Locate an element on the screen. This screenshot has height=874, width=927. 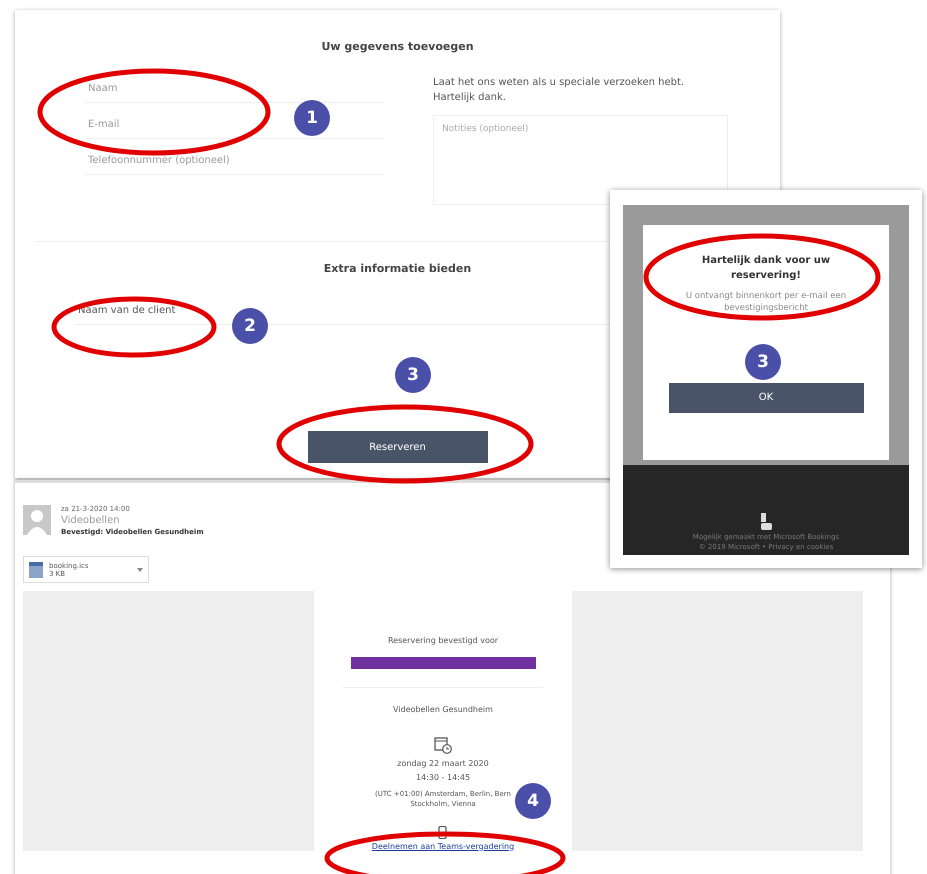
appointment-date: zondag 22 maart 2020 is located at coordinates (443, 763).